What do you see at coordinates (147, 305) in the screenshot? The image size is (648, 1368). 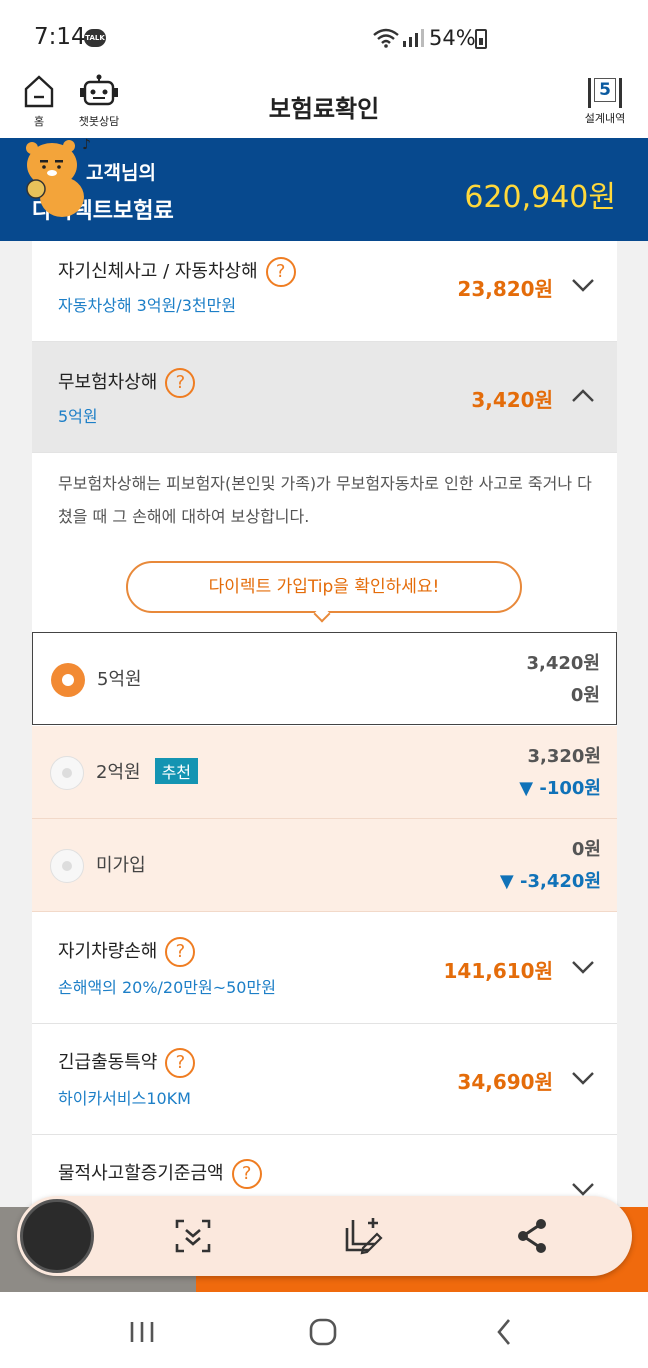 I see `coverage-subtitle: 자동차상해 3억원/3천만원` at bounding box center [147, 305].